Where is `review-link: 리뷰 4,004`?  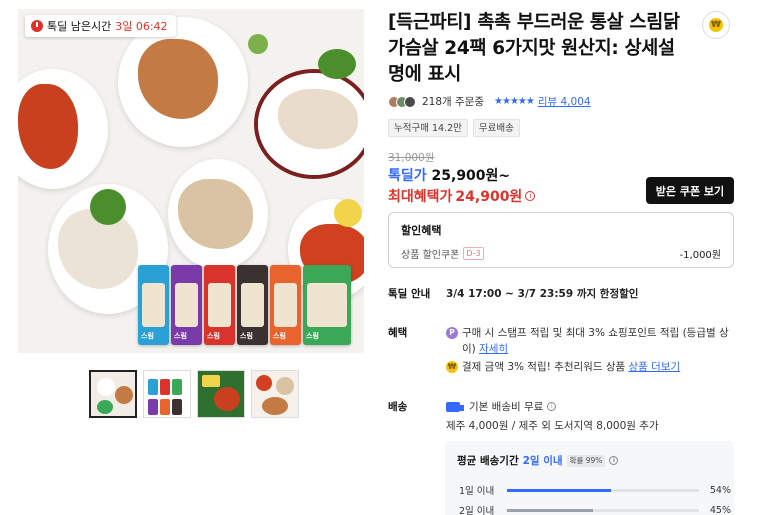
review-link: 리뷰 4,004 is located at coordinates (564, 101).